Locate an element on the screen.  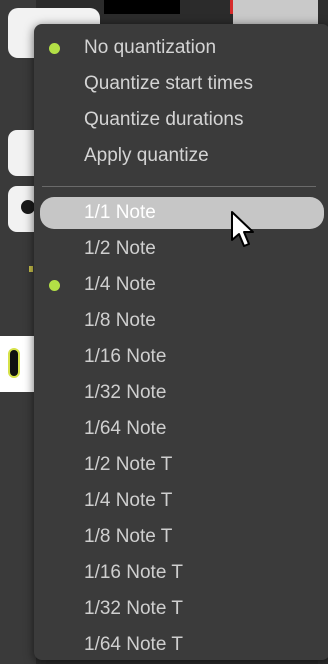
menu-item-label: Quantize durations is located at coordinates (164, 119).